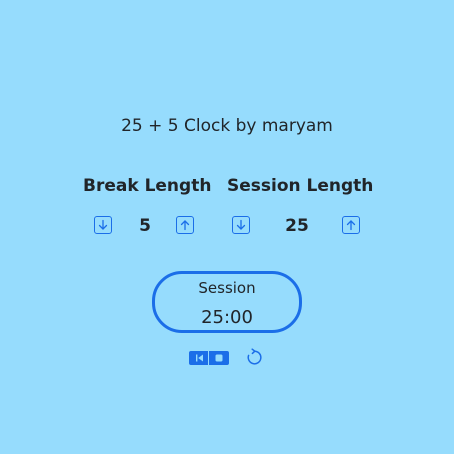  I want to click on time-left: 25:00, so click(227, 317).